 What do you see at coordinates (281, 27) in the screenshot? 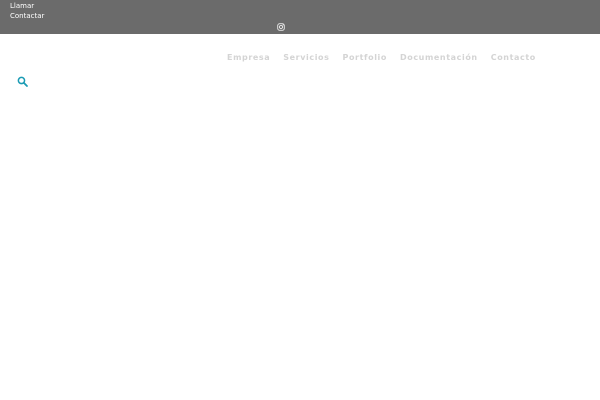
I see `instagram-icon` at bounding box center [281, 27].